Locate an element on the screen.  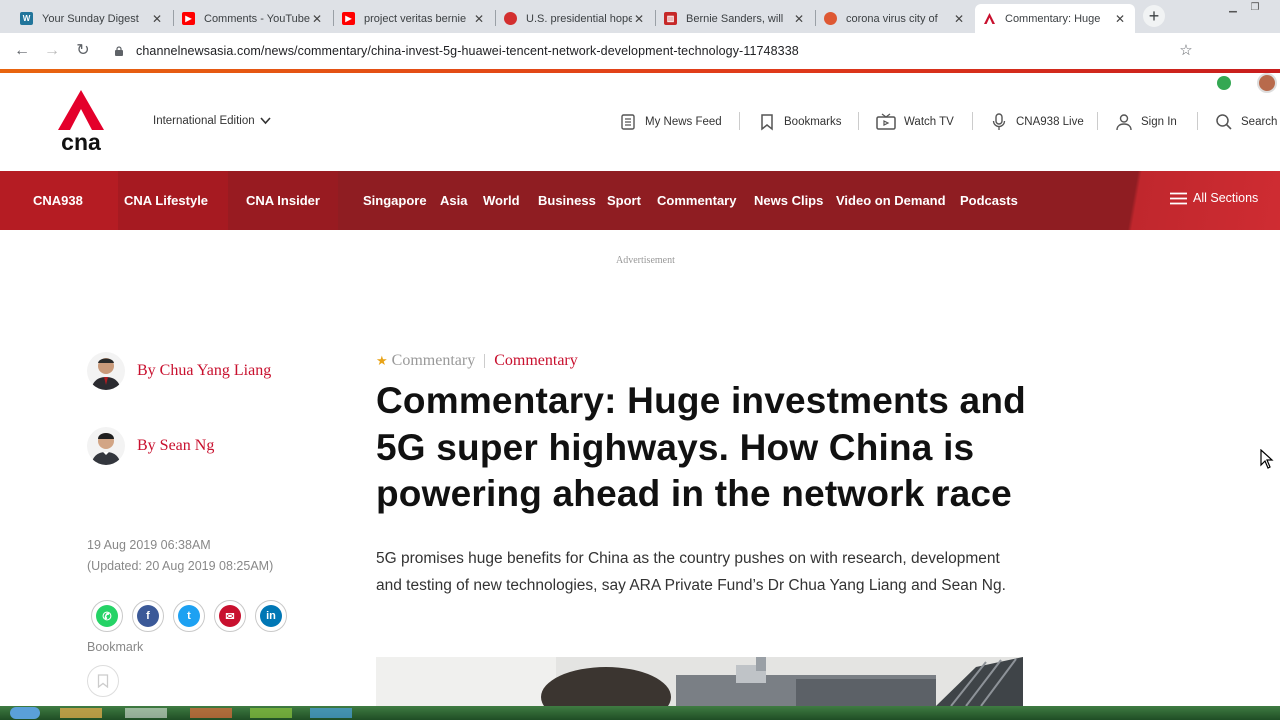
bookmark-button is located at coordinates (103, 681).